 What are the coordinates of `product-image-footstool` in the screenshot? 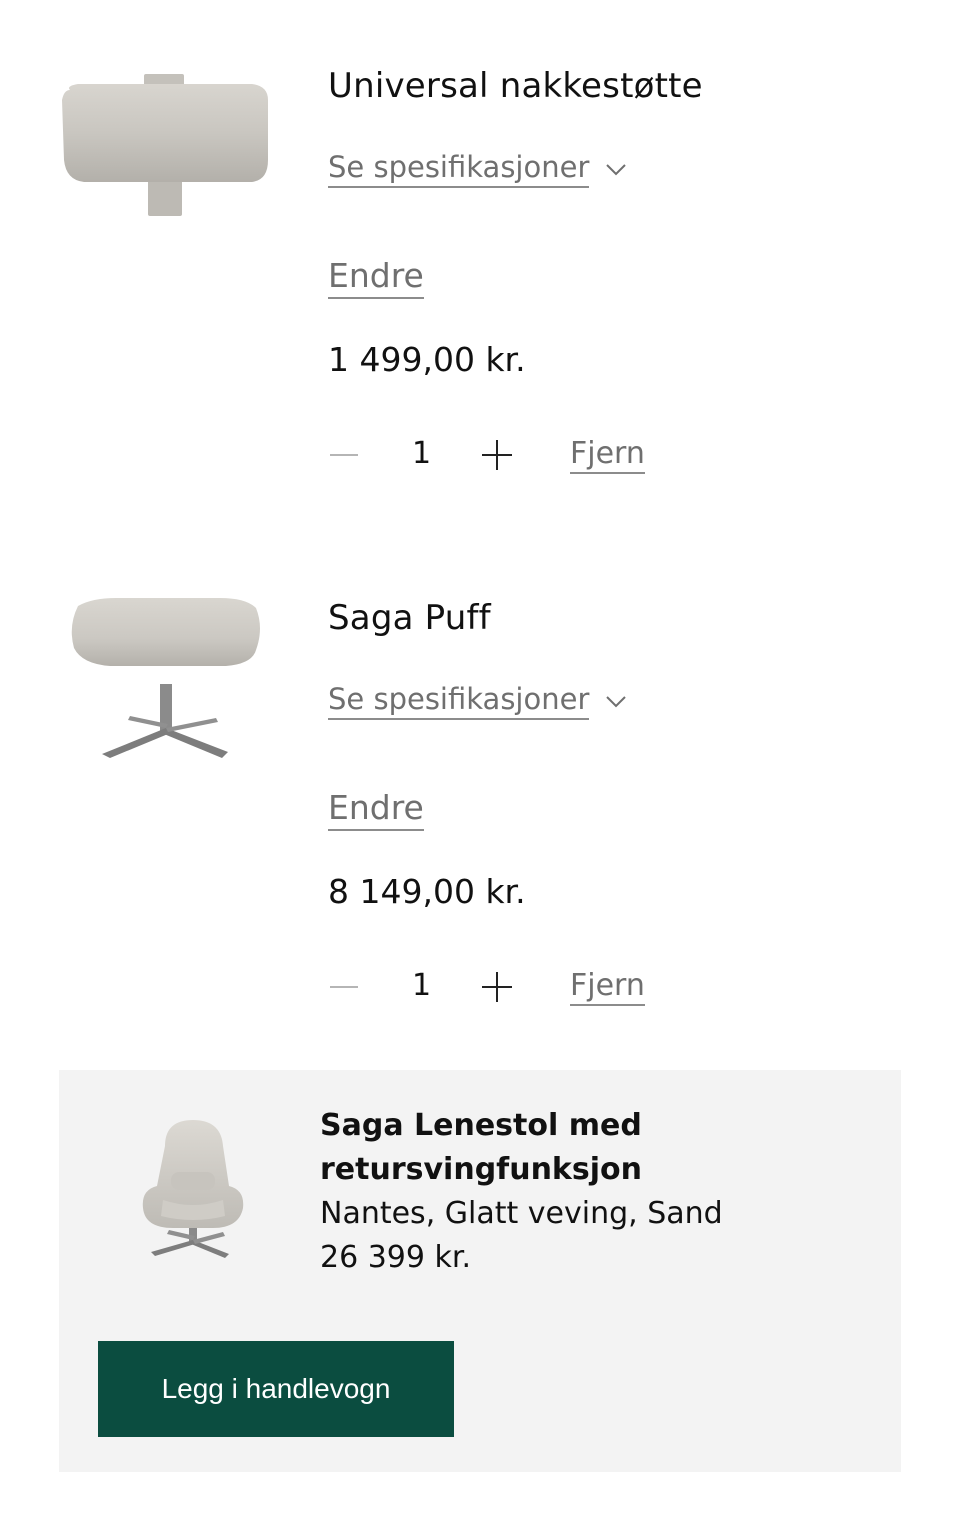 It's located at (165, 678).